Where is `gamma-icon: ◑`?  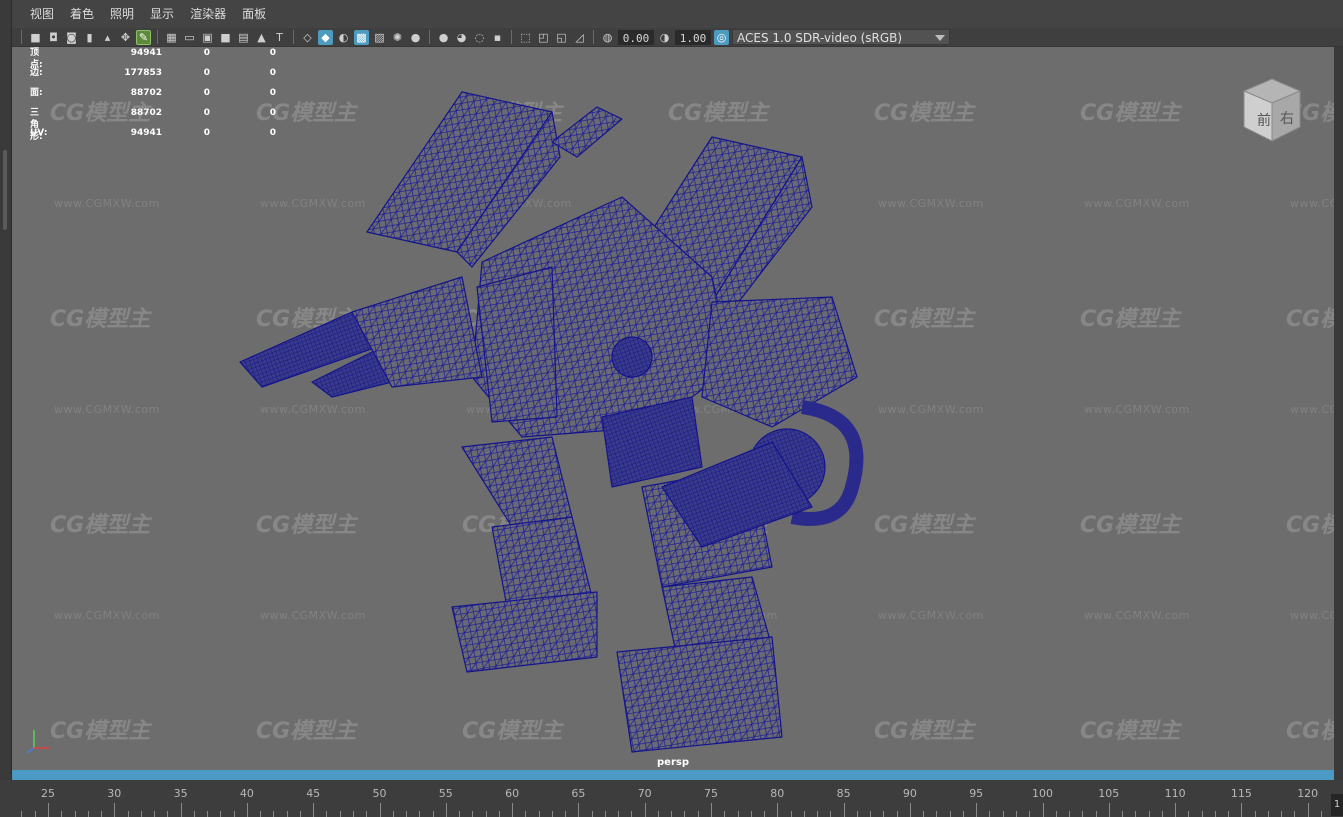
gamma-icon: ◑ is located at coordinates (664, 37).